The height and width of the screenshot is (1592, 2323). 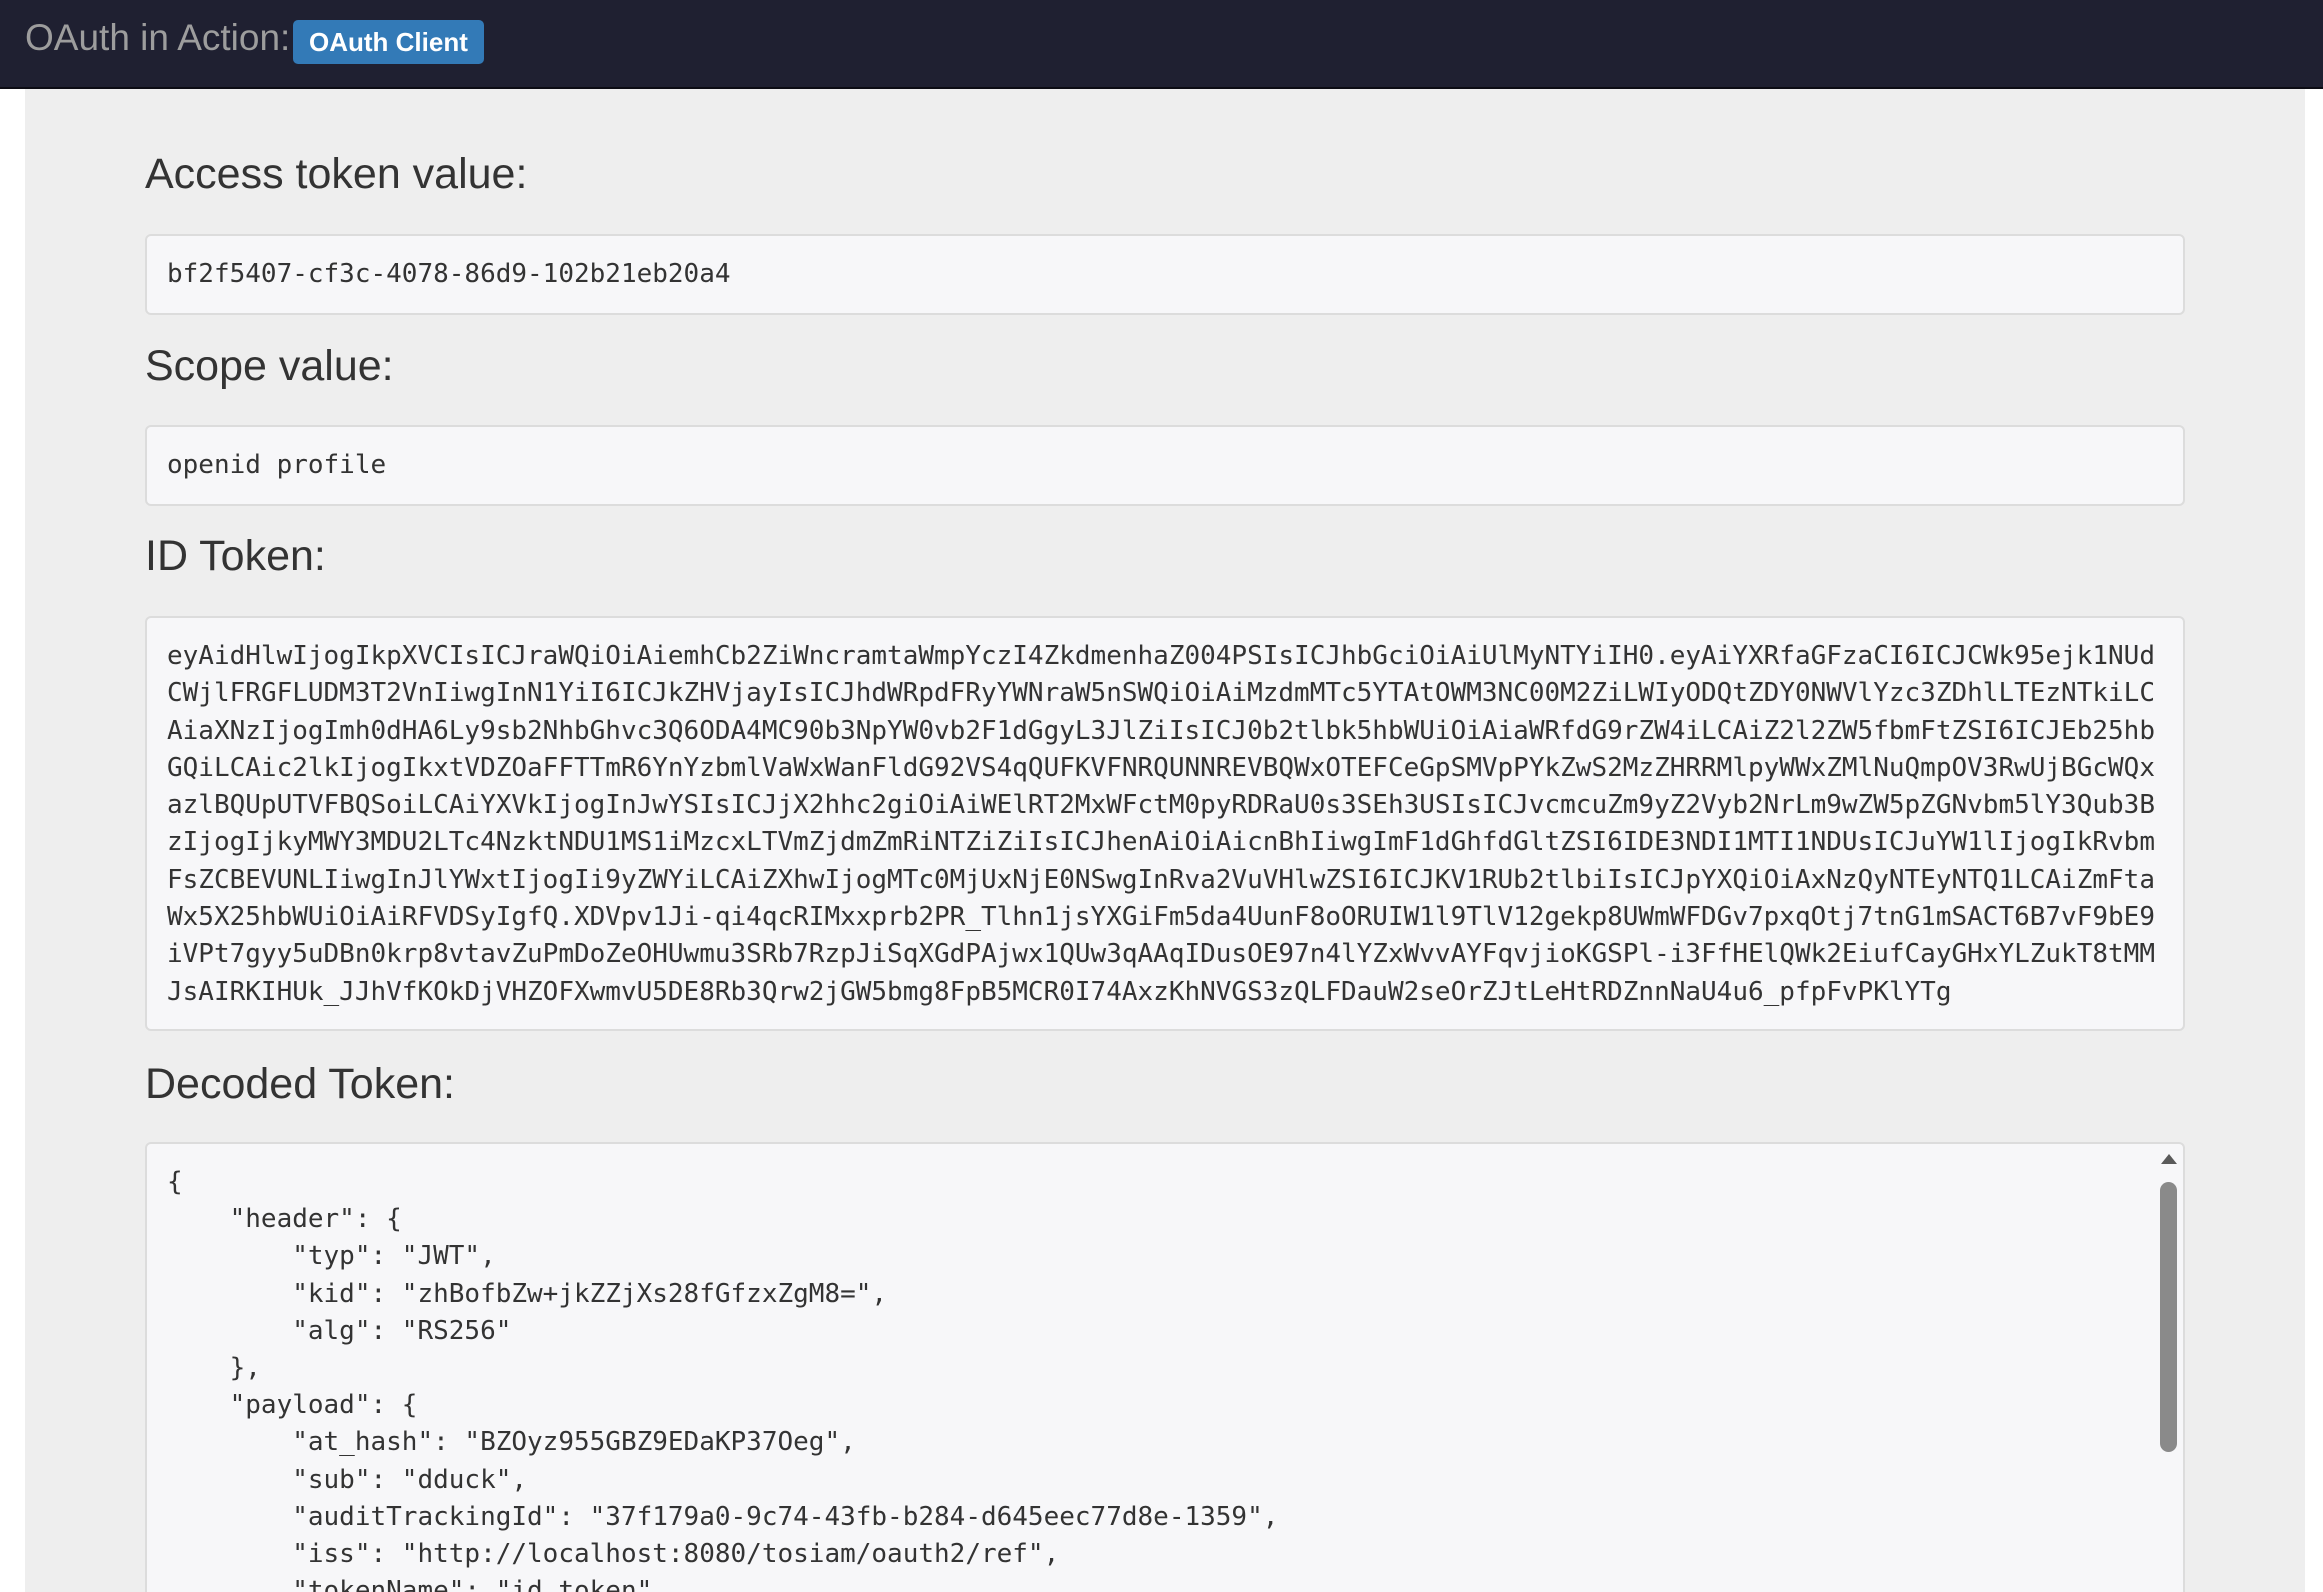 I want to click on top-navbar: OAuth in Action: OAuth Client, so click(x=1161, y=44).